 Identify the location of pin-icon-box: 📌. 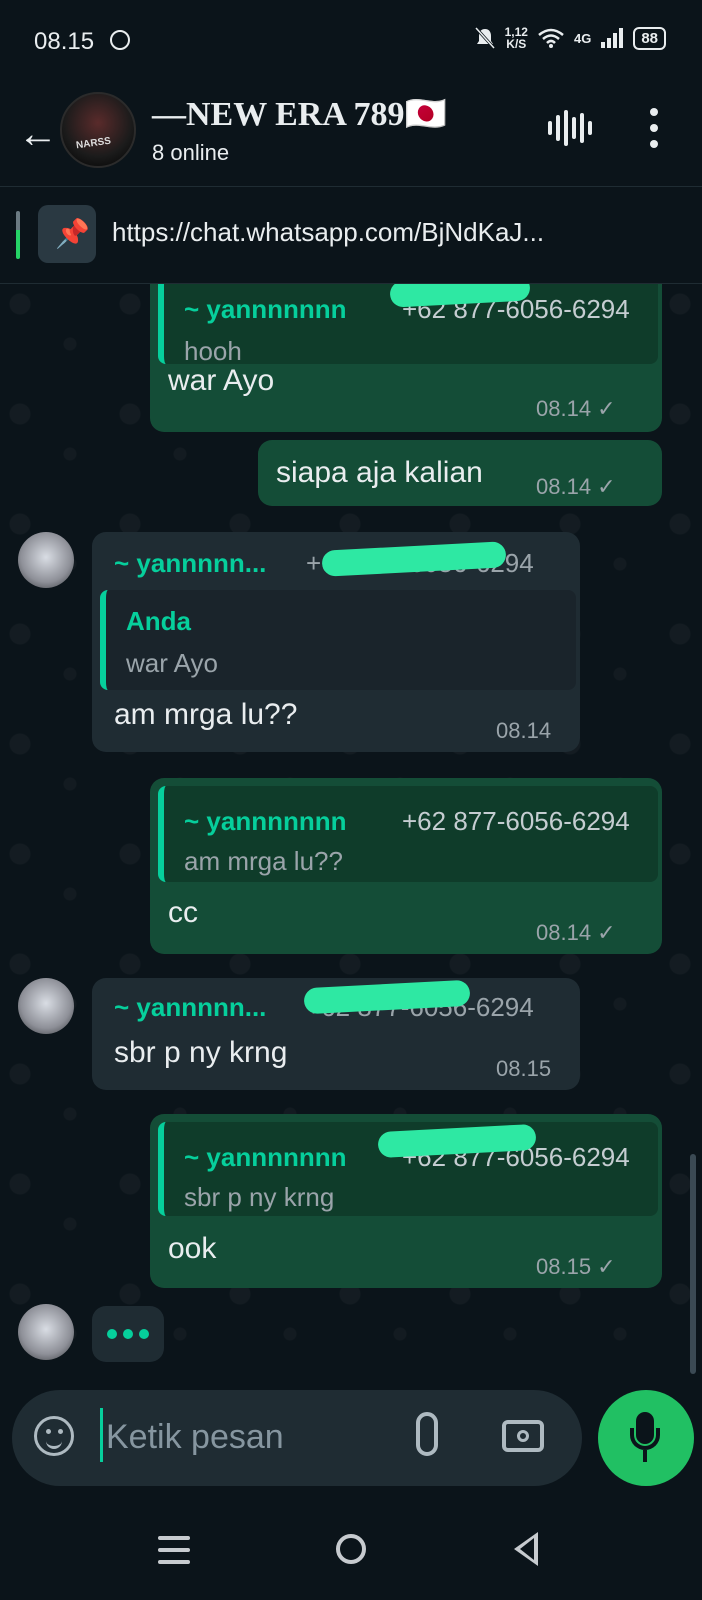
(67, 234).